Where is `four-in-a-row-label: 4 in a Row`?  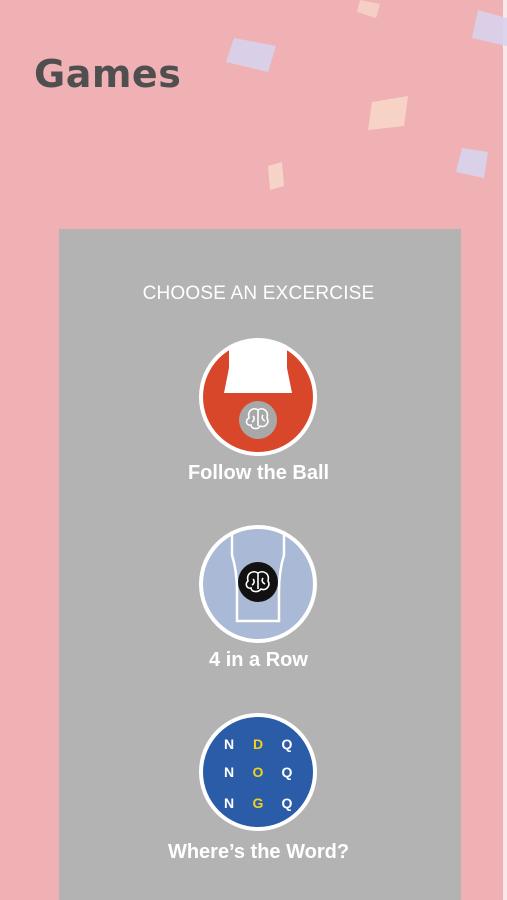 four-in-a-row-label: 4 in a Row is located at coordinates (253, 660).